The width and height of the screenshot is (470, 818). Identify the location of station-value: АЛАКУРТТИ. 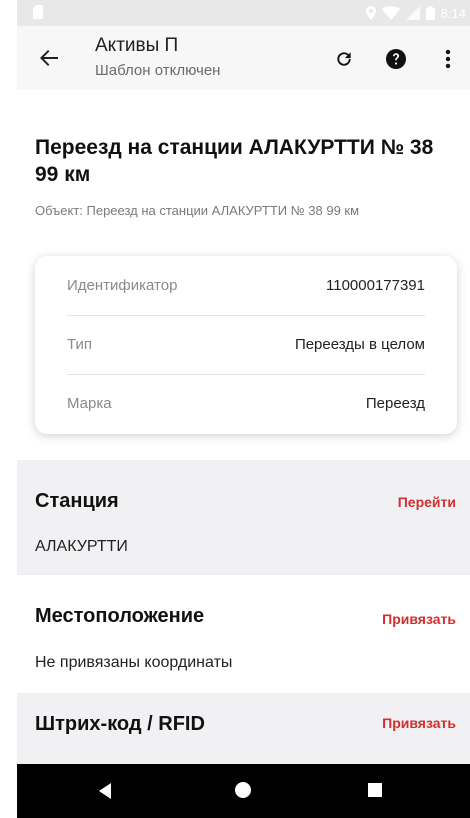
(81, 546).